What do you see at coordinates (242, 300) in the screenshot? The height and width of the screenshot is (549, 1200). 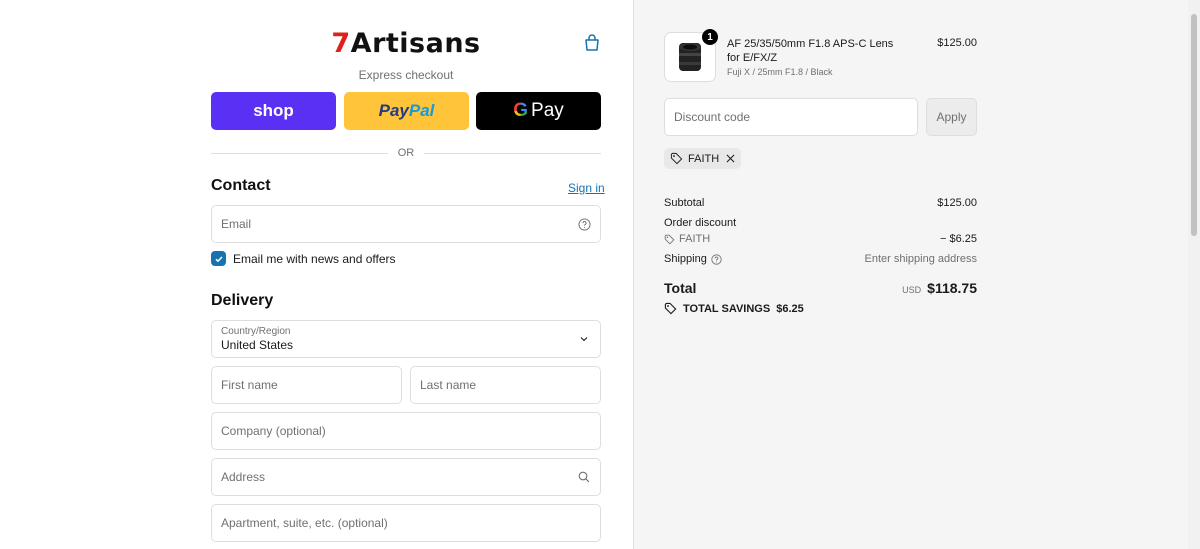 I see `delivery-heading: Delivery` at bounding box center [242, 300].